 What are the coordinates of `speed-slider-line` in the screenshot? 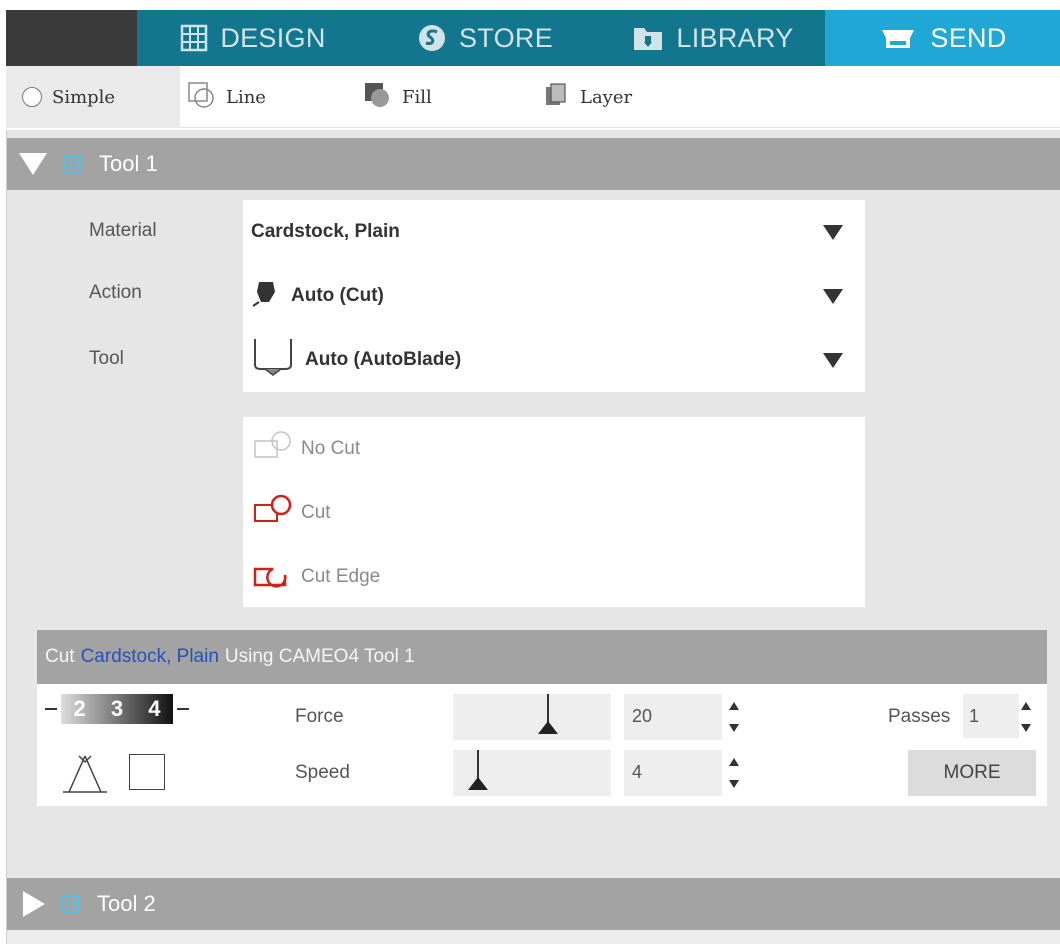 It's located at (478, 765).